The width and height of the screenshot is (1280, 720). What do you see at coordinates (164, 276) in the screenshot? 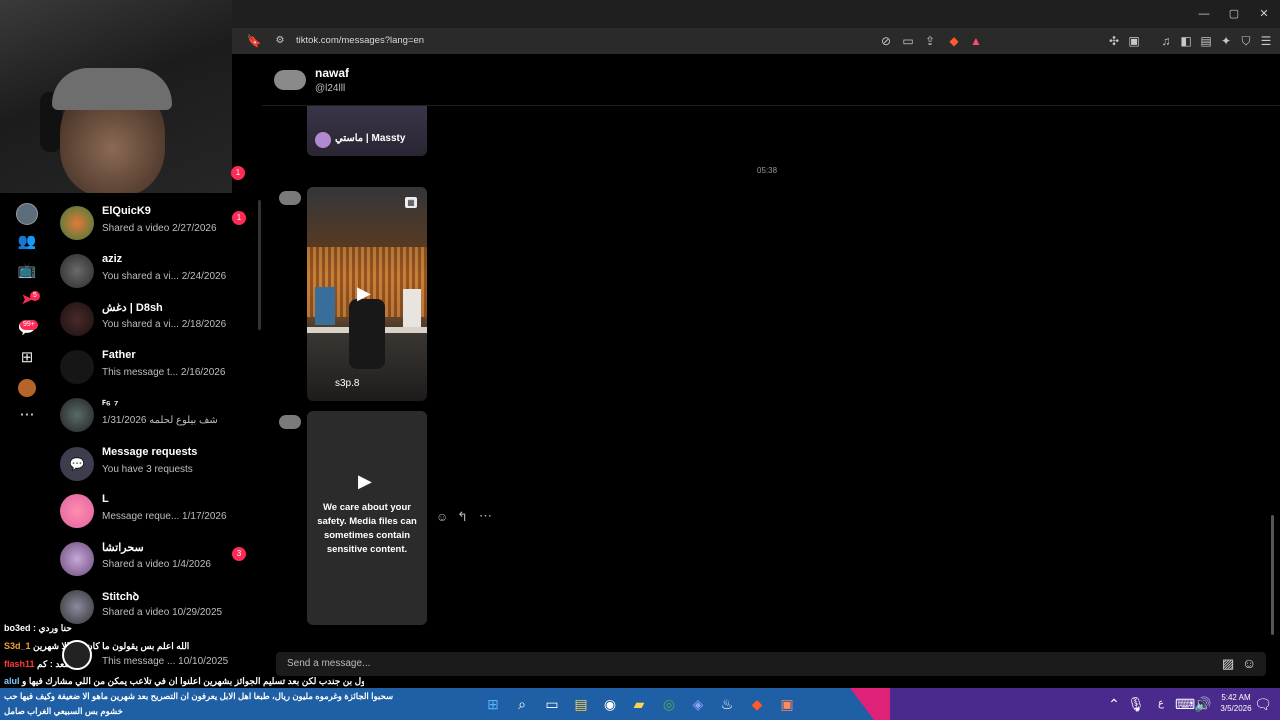
I see `conversation-preview: You shared a vi... 2/24/2026` at bounding box center [164, 276].